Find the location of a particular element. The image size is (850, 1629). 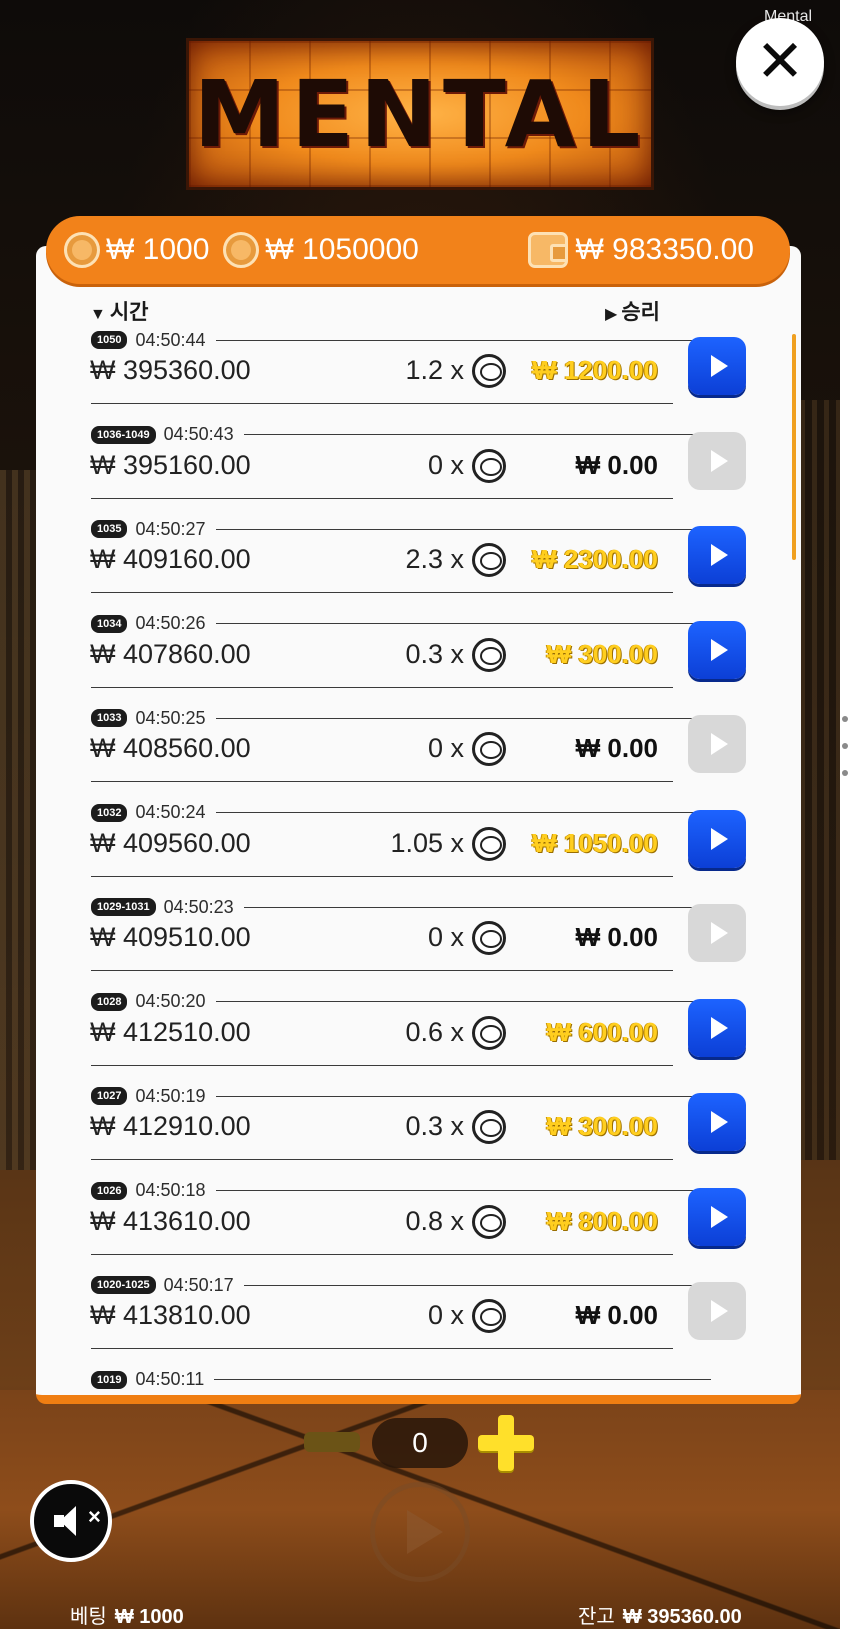

history-row: 1026 04:50:18 ₩ 413610.00 0.8 x ₩ 800.00 is located at coordinates (418, 1227).